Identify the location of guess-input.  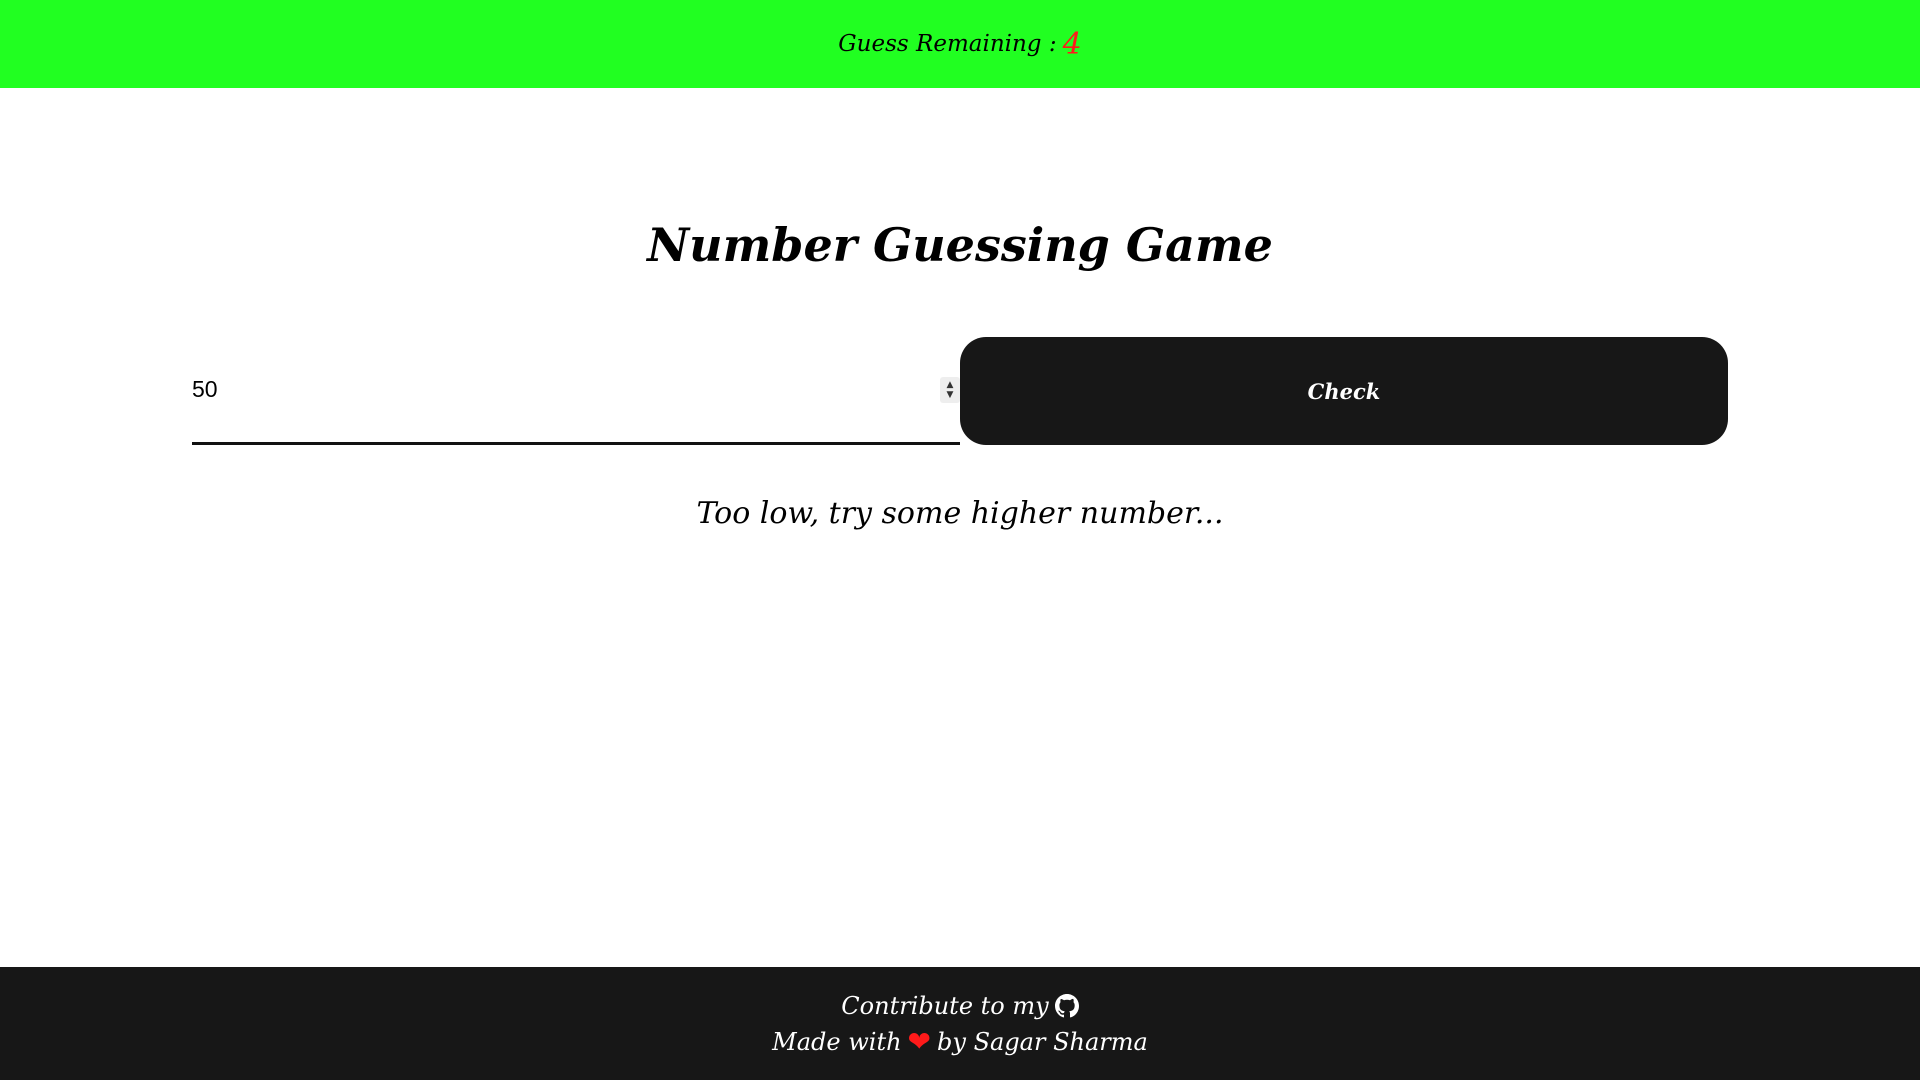
(552, 389).